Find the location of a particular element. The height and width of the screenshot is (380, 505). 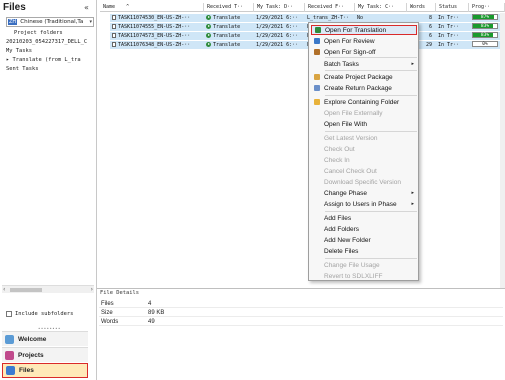

scroll-left-icon: ‹ is located at coordinates (4, 289).